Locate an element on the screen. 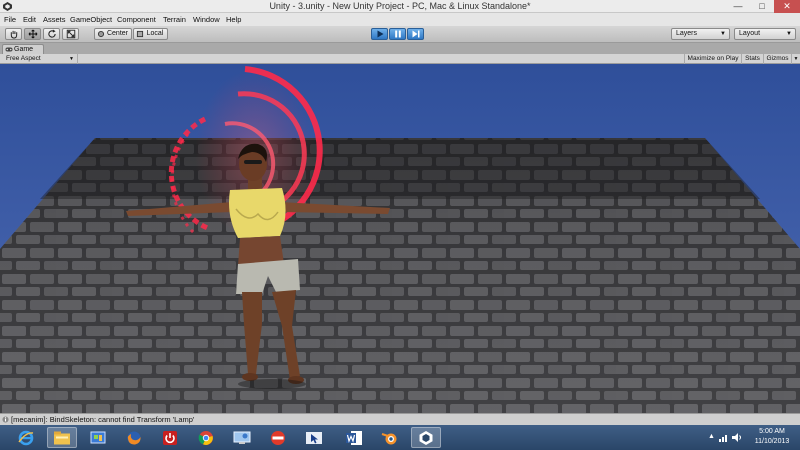 This screenshot has width=800, height=450. chrome-icon is located at coordinates (205, 437).